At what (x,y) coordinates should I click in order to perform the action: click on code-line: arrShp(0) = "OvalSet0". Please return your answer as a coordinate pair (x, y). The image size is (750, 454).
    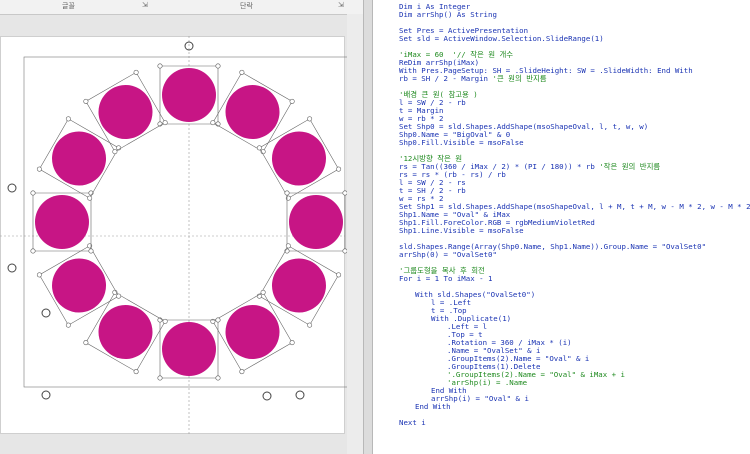
    Looking at the image, I should click on (448, 254).